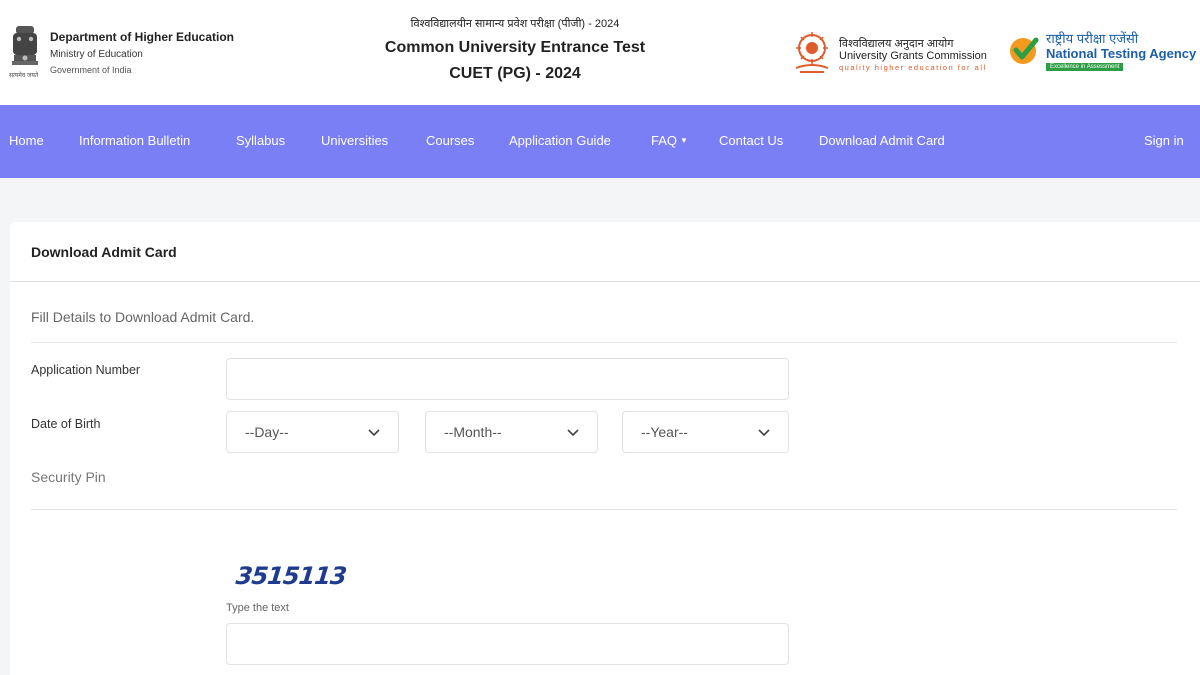 The image size is (1200, 675). What do you see at coordinates (812, 52) in the screenshot?
I see `ugc-logo-icon` at bounding box center [812, 52].